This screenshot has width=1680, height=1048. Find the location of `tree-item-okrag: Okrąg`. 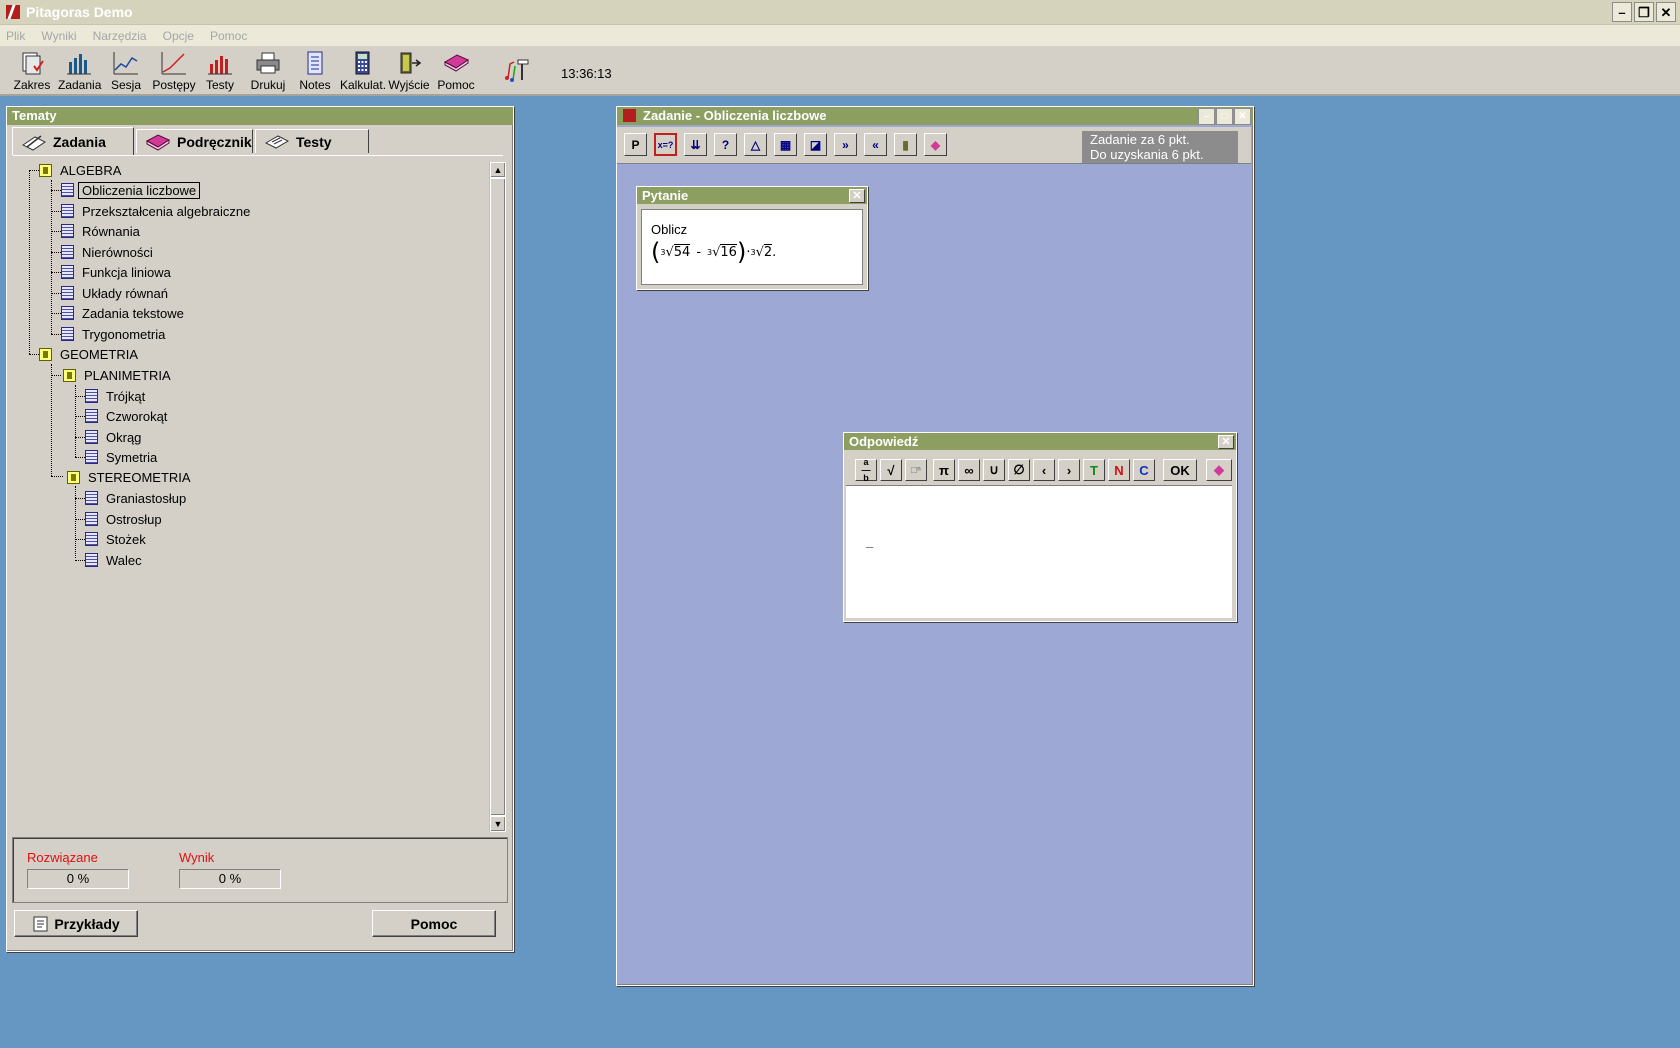

tree-item-okrag: Okrąg is located at coordinates (113, 437).